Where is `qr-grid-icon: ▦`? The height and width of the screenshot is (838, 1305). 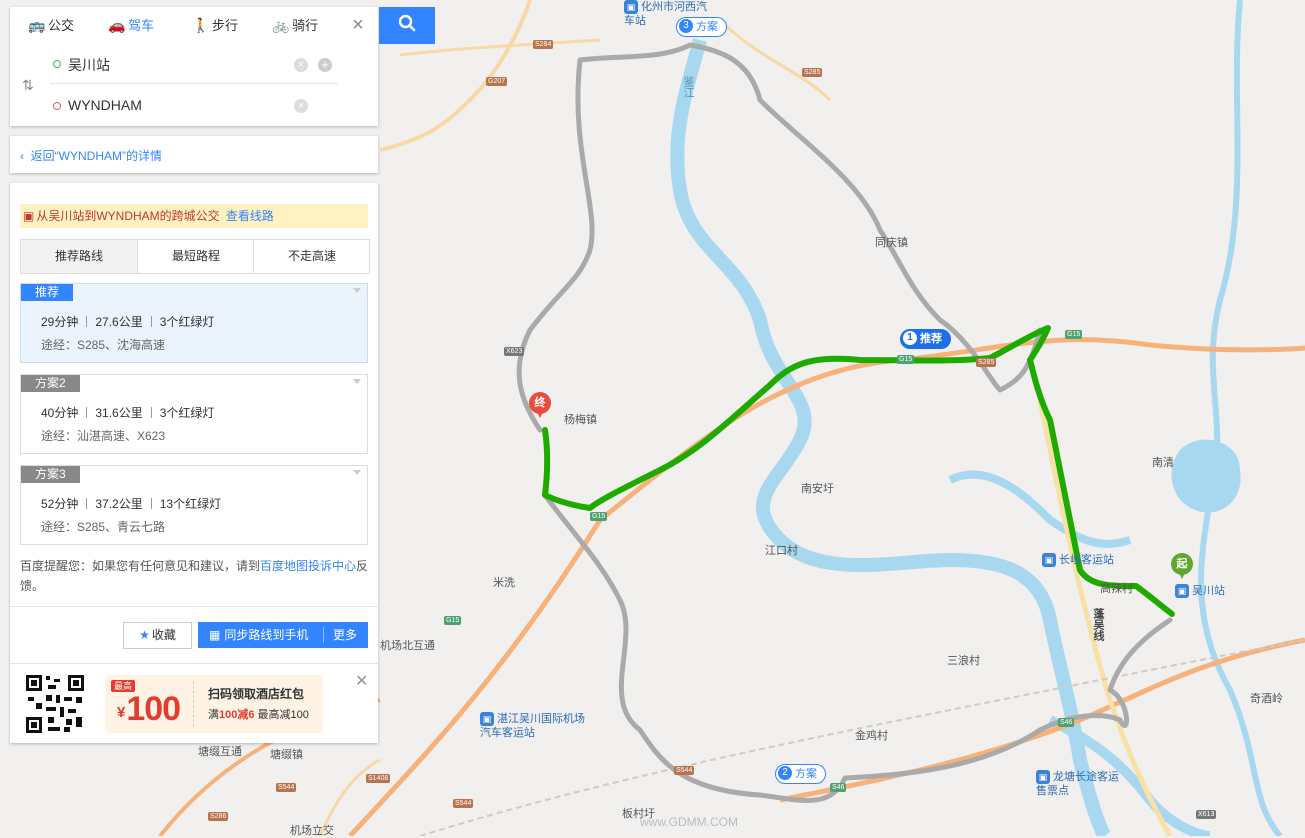 qr-grid-icon: ▦ is located at coordinates (215, 635).